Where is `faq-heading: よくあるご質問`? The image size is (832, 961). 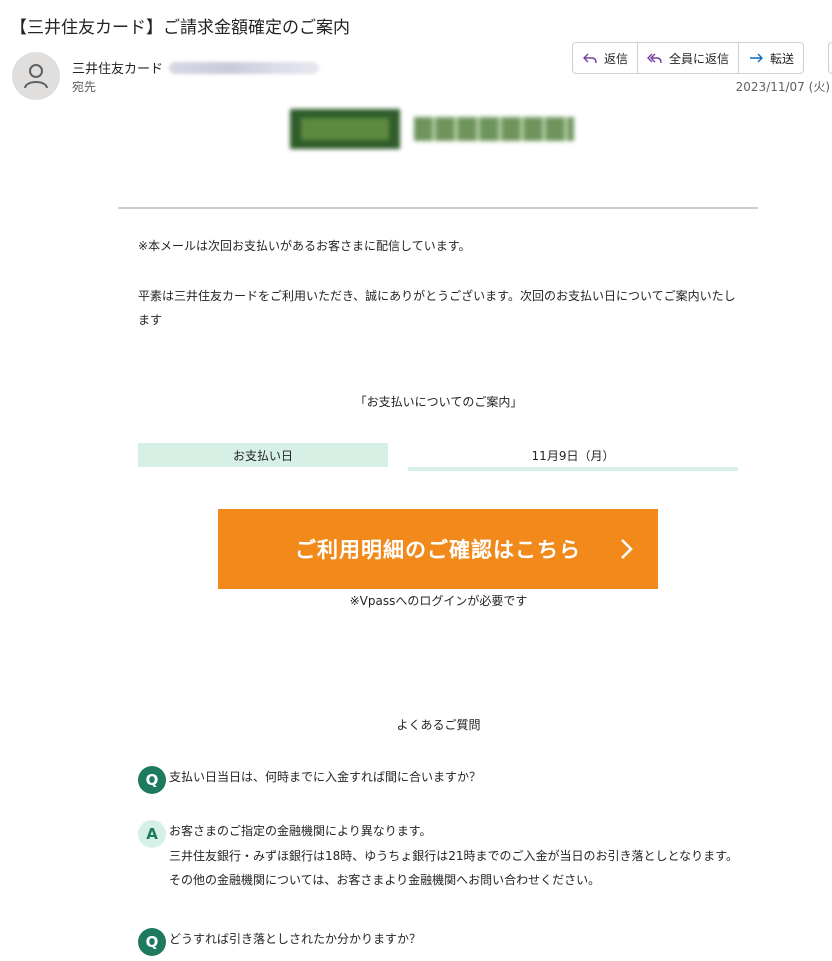
faq-heading: よくあるご質問 is located at coordinates (438, 725).